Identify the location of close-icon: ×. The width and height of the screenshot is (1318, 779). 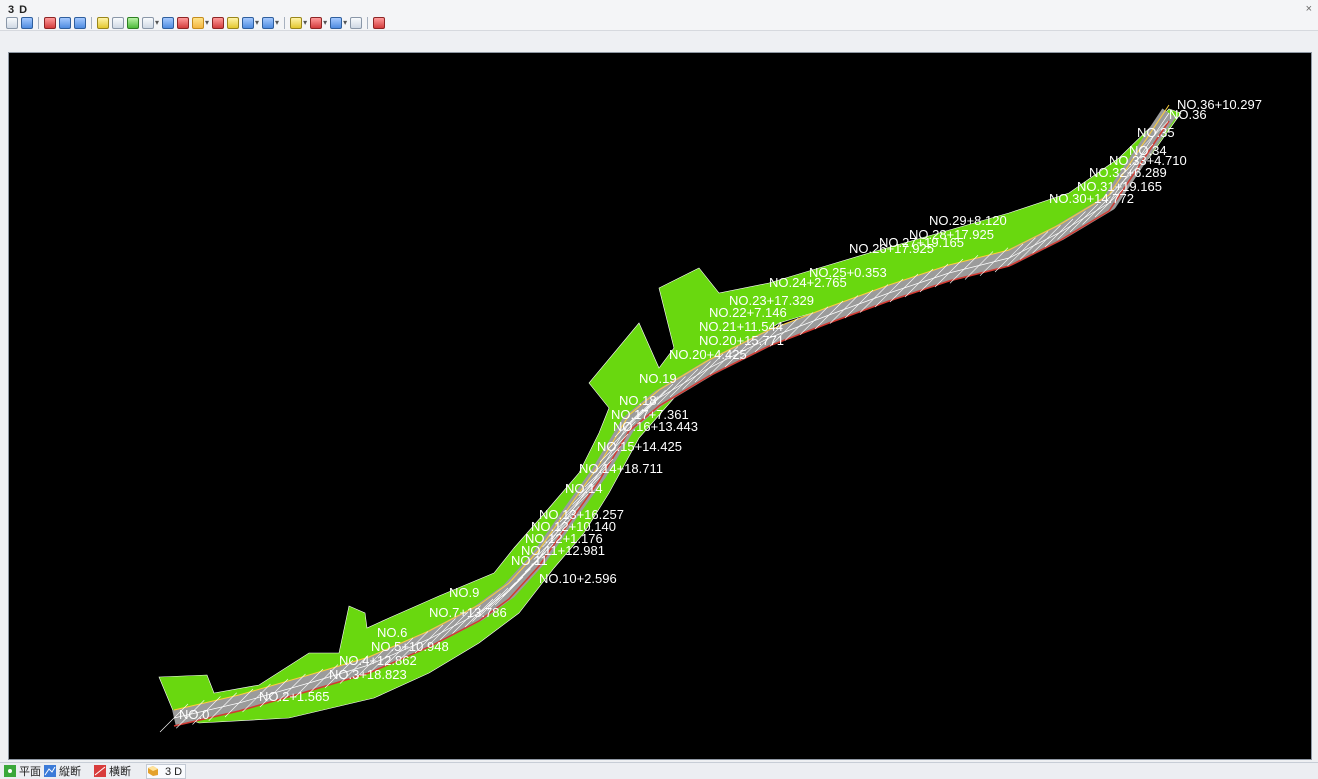
(1309, 9).